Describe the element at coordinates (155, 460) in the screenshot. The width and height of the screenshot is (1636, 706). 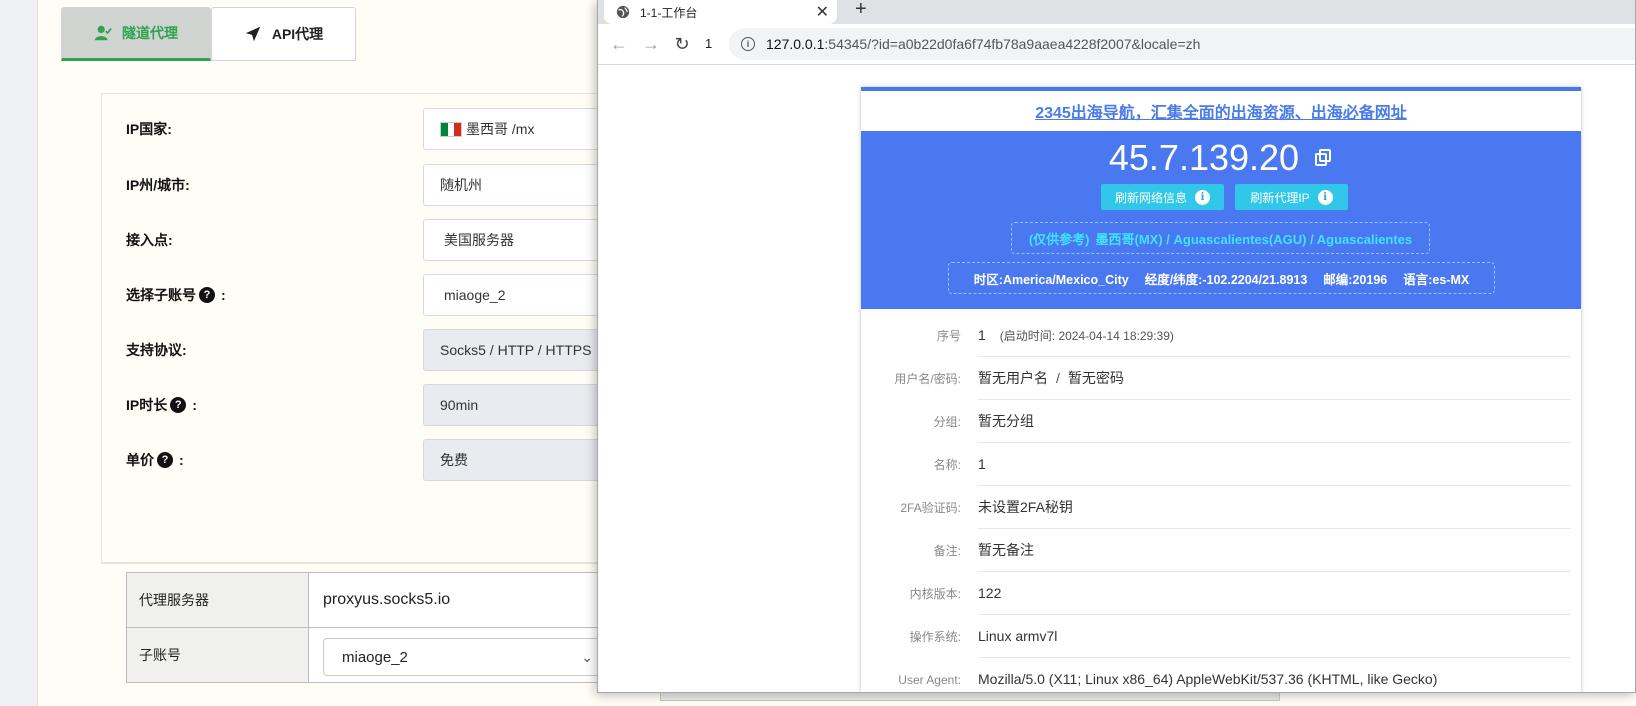
I see `price-label: 单价 ? :` at that location.